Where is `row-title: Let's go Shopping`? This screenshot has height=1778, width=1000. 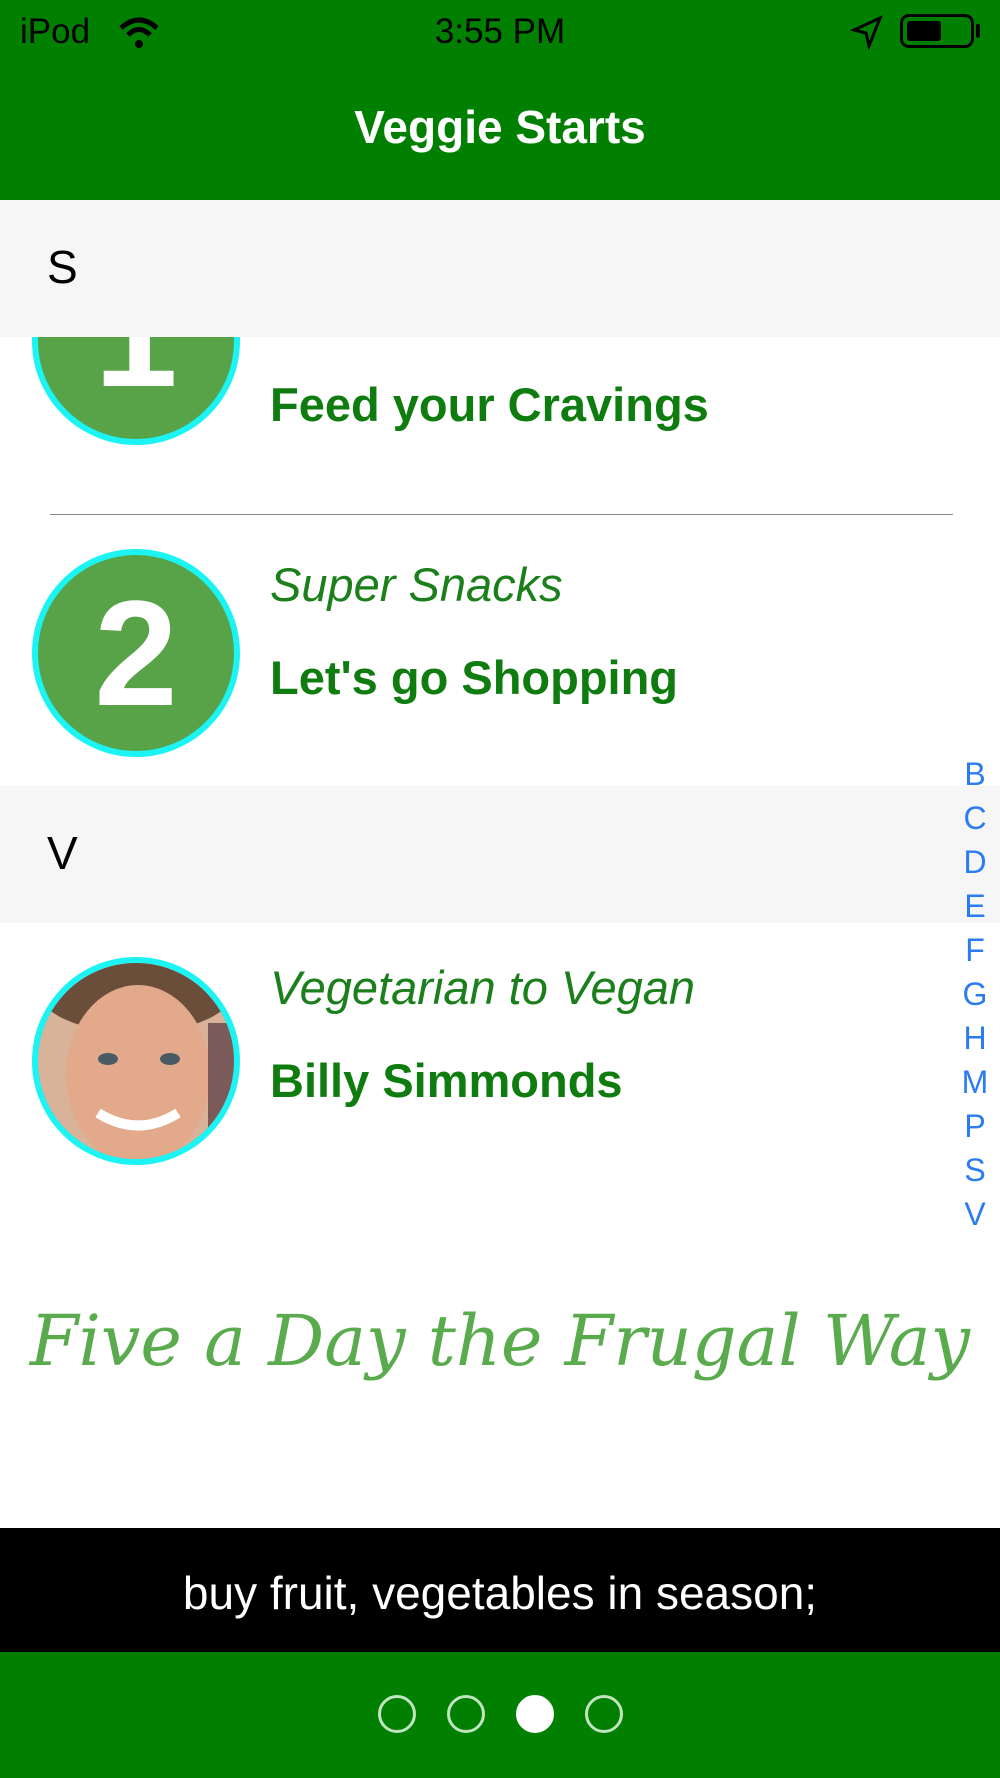 row-title: Let's go Shopping is located at coordinates (474, 677).